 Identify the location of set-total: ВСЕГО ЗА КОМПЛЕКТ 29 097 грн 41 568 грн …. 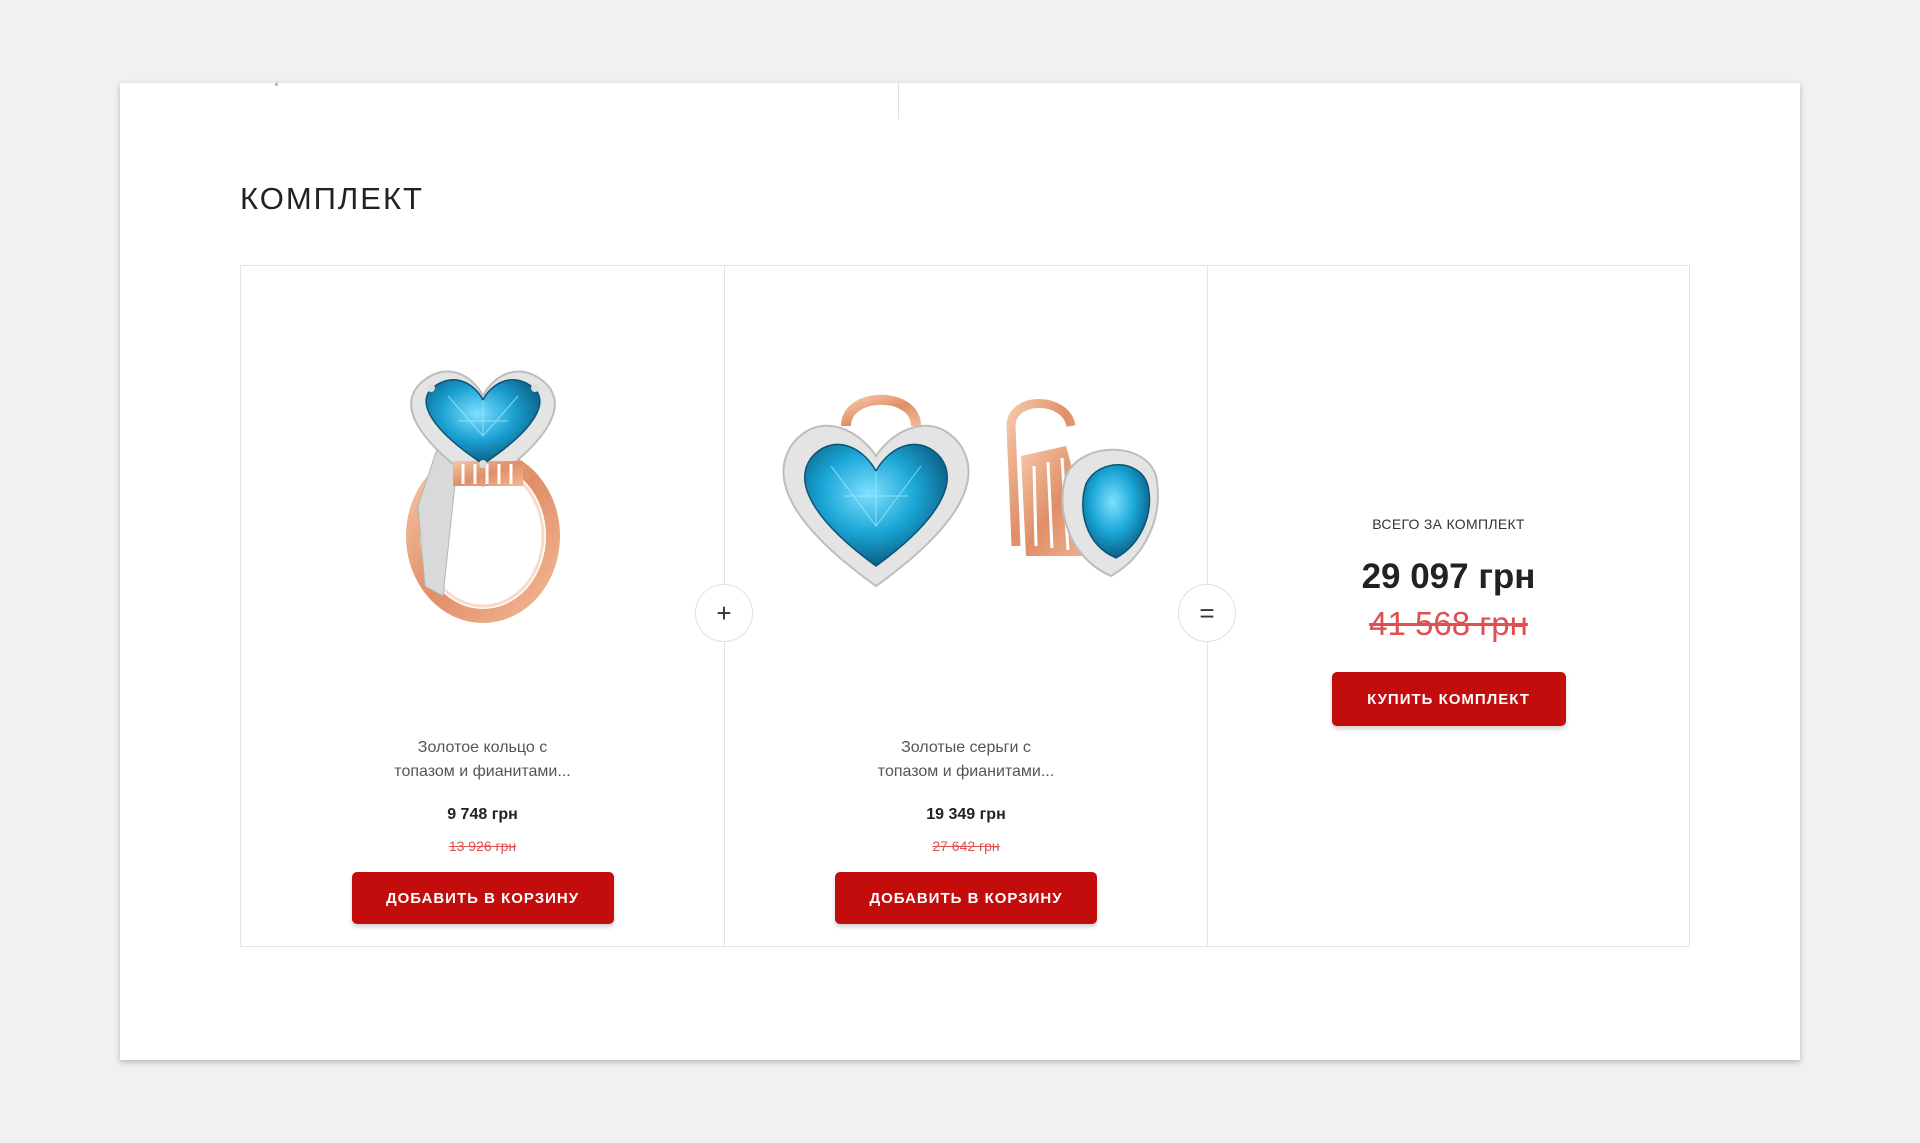
(1448, 606).